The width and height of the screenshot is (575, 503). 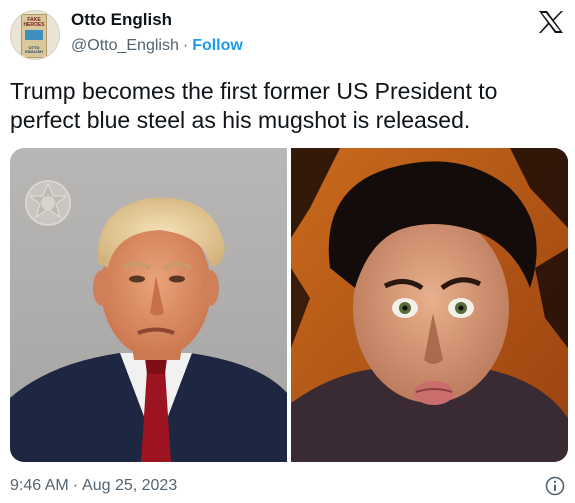 What do you see at coordinates (217, 45) in the screenshot?
I see `follow-button: Follow` at bounding box center [217, 45].